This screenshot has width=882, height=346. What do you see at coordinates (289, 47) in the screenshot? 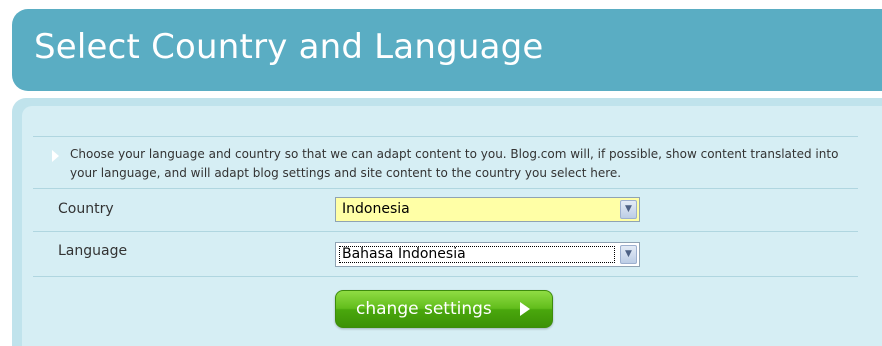
I see `page-title: Select Country and Language` at bounding box center [289, 47].